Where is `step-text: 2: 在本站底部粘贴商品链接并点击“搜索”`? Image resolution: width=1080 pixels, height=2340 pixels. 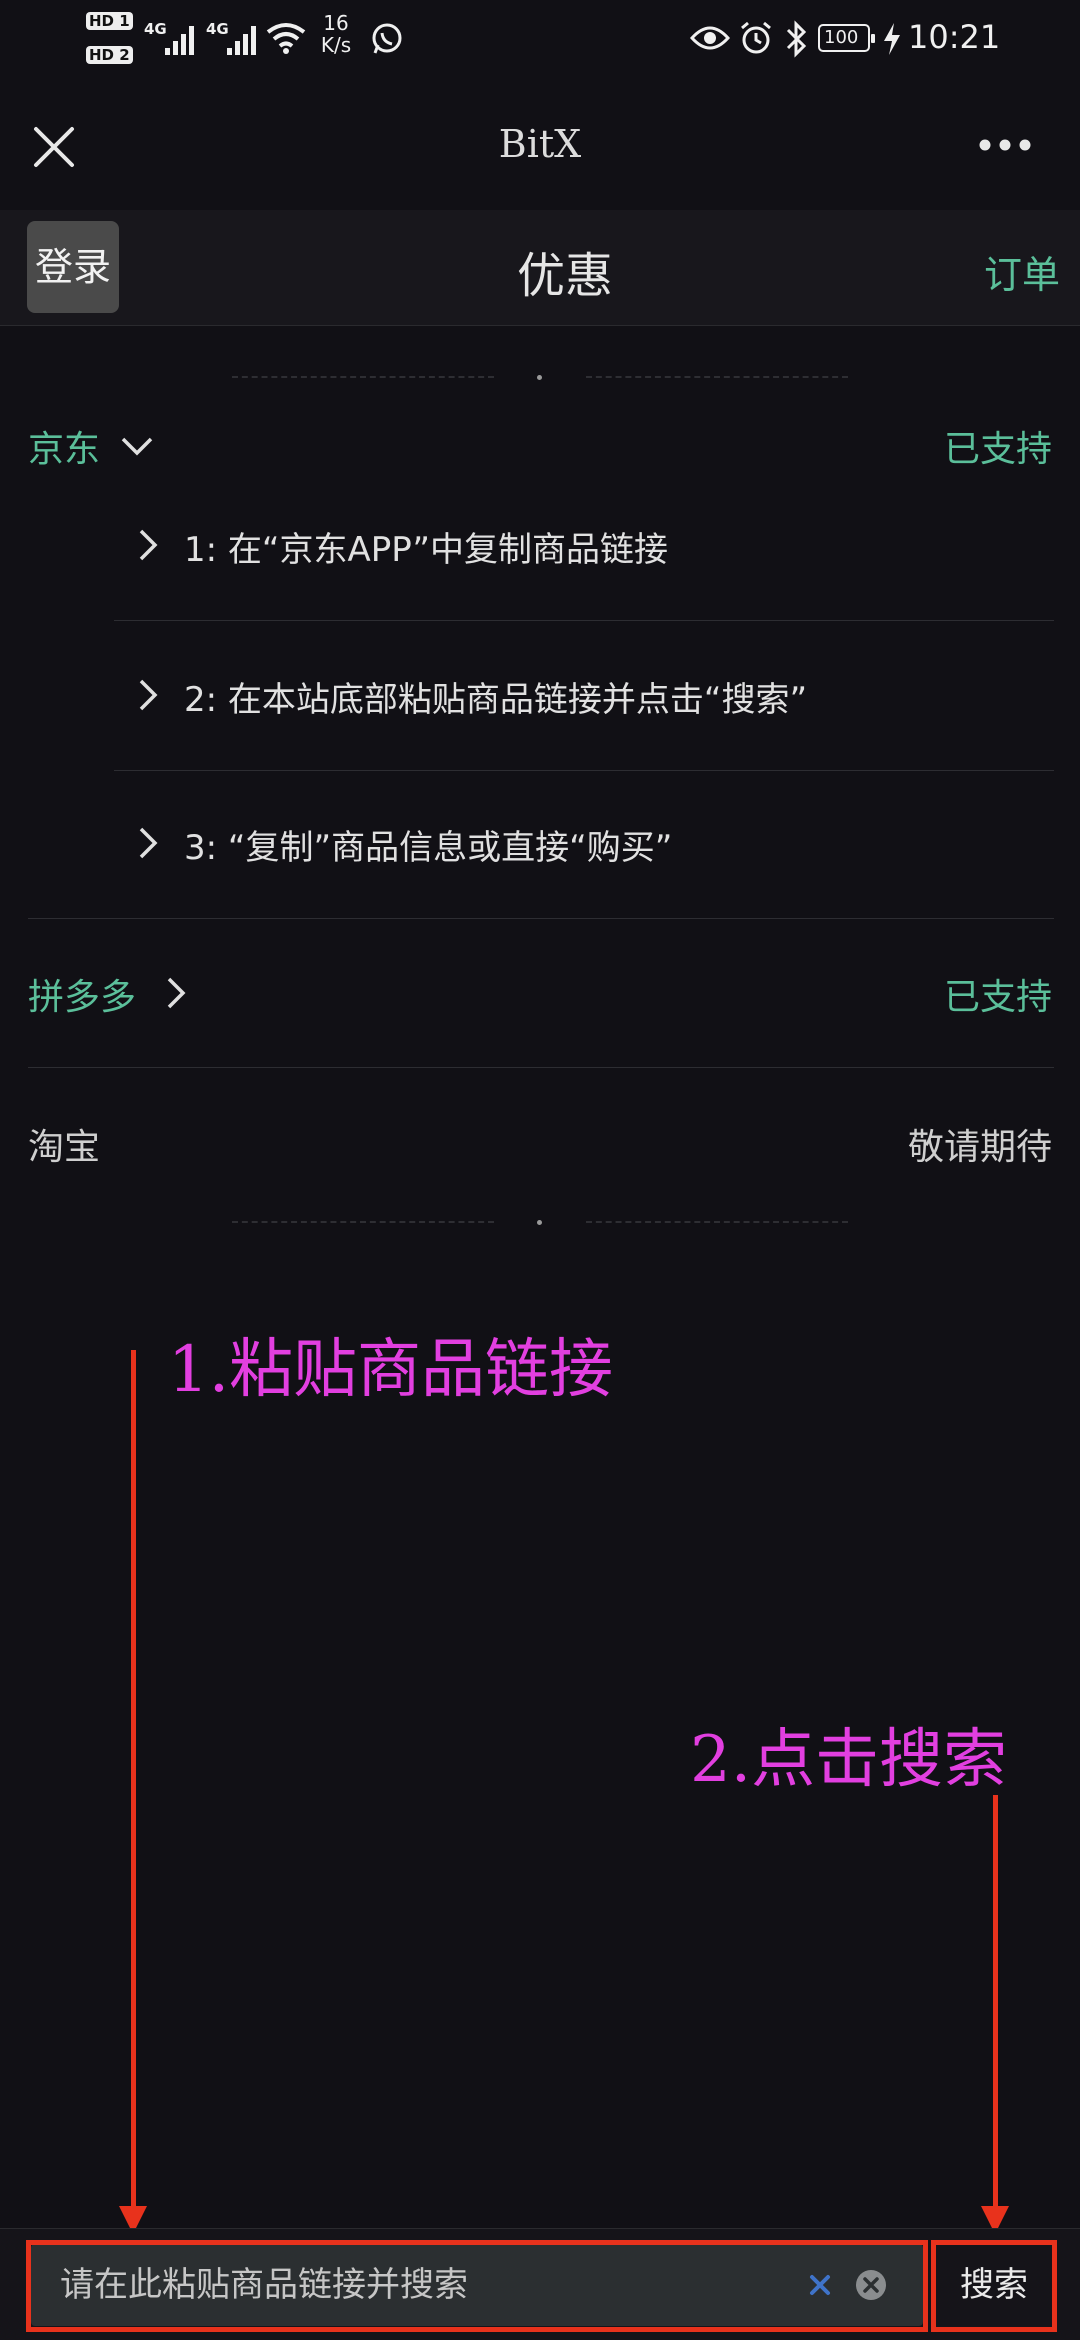 step-text: 2: 在本站底部粘贴商品链接并点击“搜索” is located at coordinates (496, 700).